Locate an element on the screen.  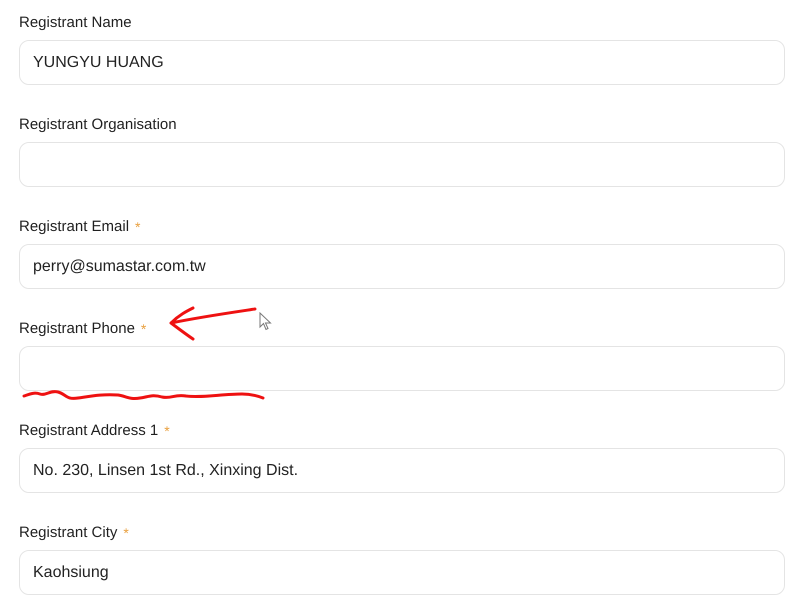
text-field: Kaohsiung is located at coordinates (402, 572).